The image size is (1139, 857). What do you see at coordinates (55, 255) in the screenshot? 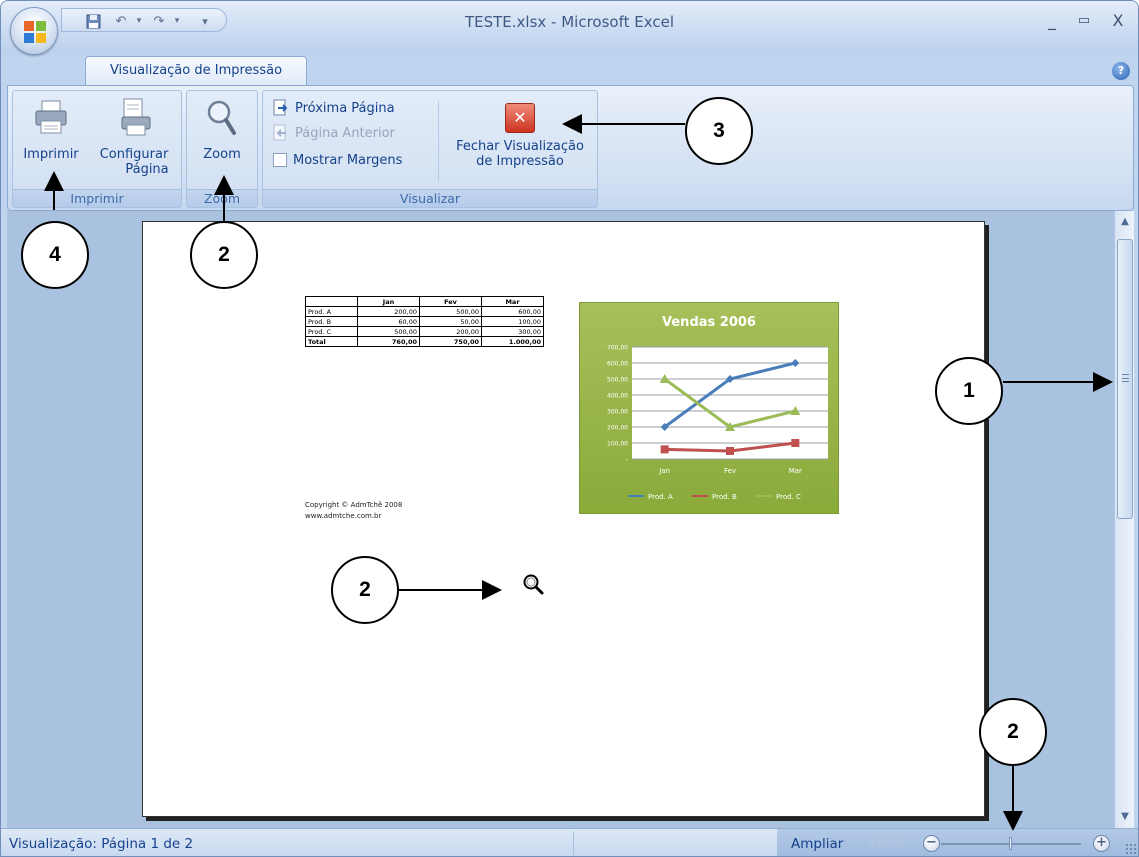
I see `callout-4: 4` at bounding box center [55, 255].